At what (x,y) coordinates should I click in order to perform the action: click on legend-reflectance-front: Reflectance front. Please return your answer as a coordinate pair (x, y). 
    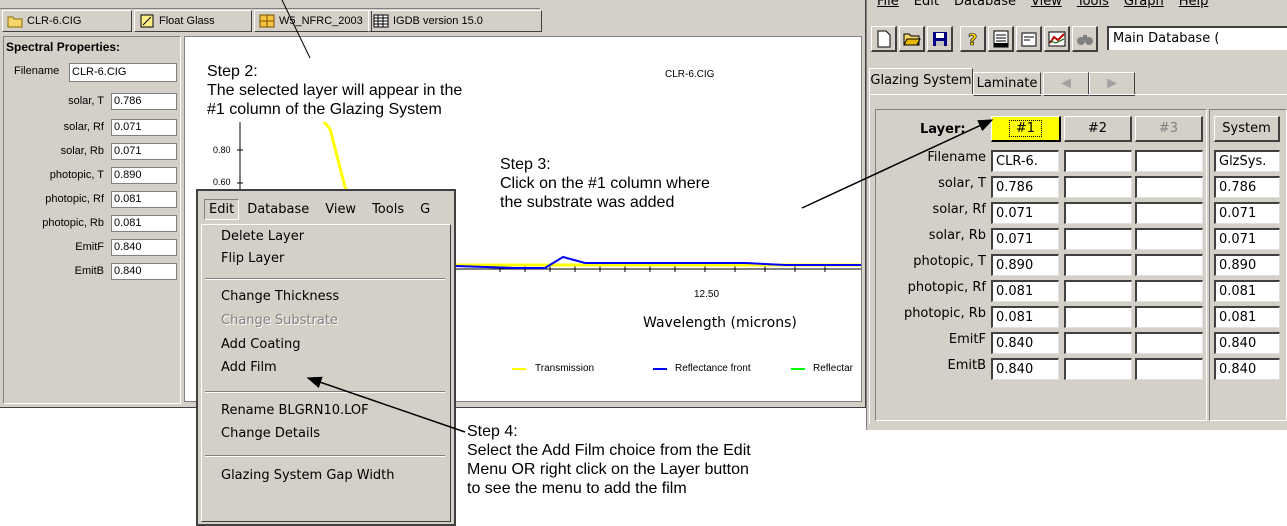
    Looking at the image, I should click on (713, 368).